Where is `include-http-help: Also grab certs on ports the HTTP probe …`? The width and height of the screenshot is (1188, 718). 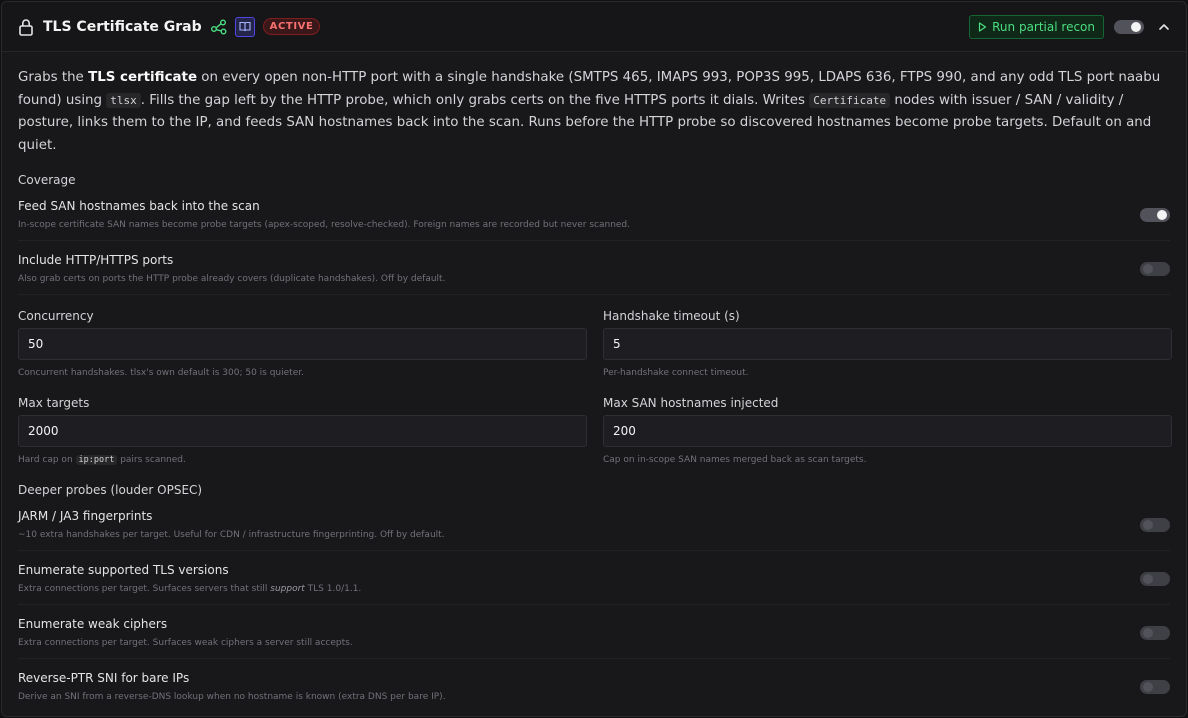 include-http-help: Also grab certs on ports the HTTP probe … is located at coordinates (232, 279).